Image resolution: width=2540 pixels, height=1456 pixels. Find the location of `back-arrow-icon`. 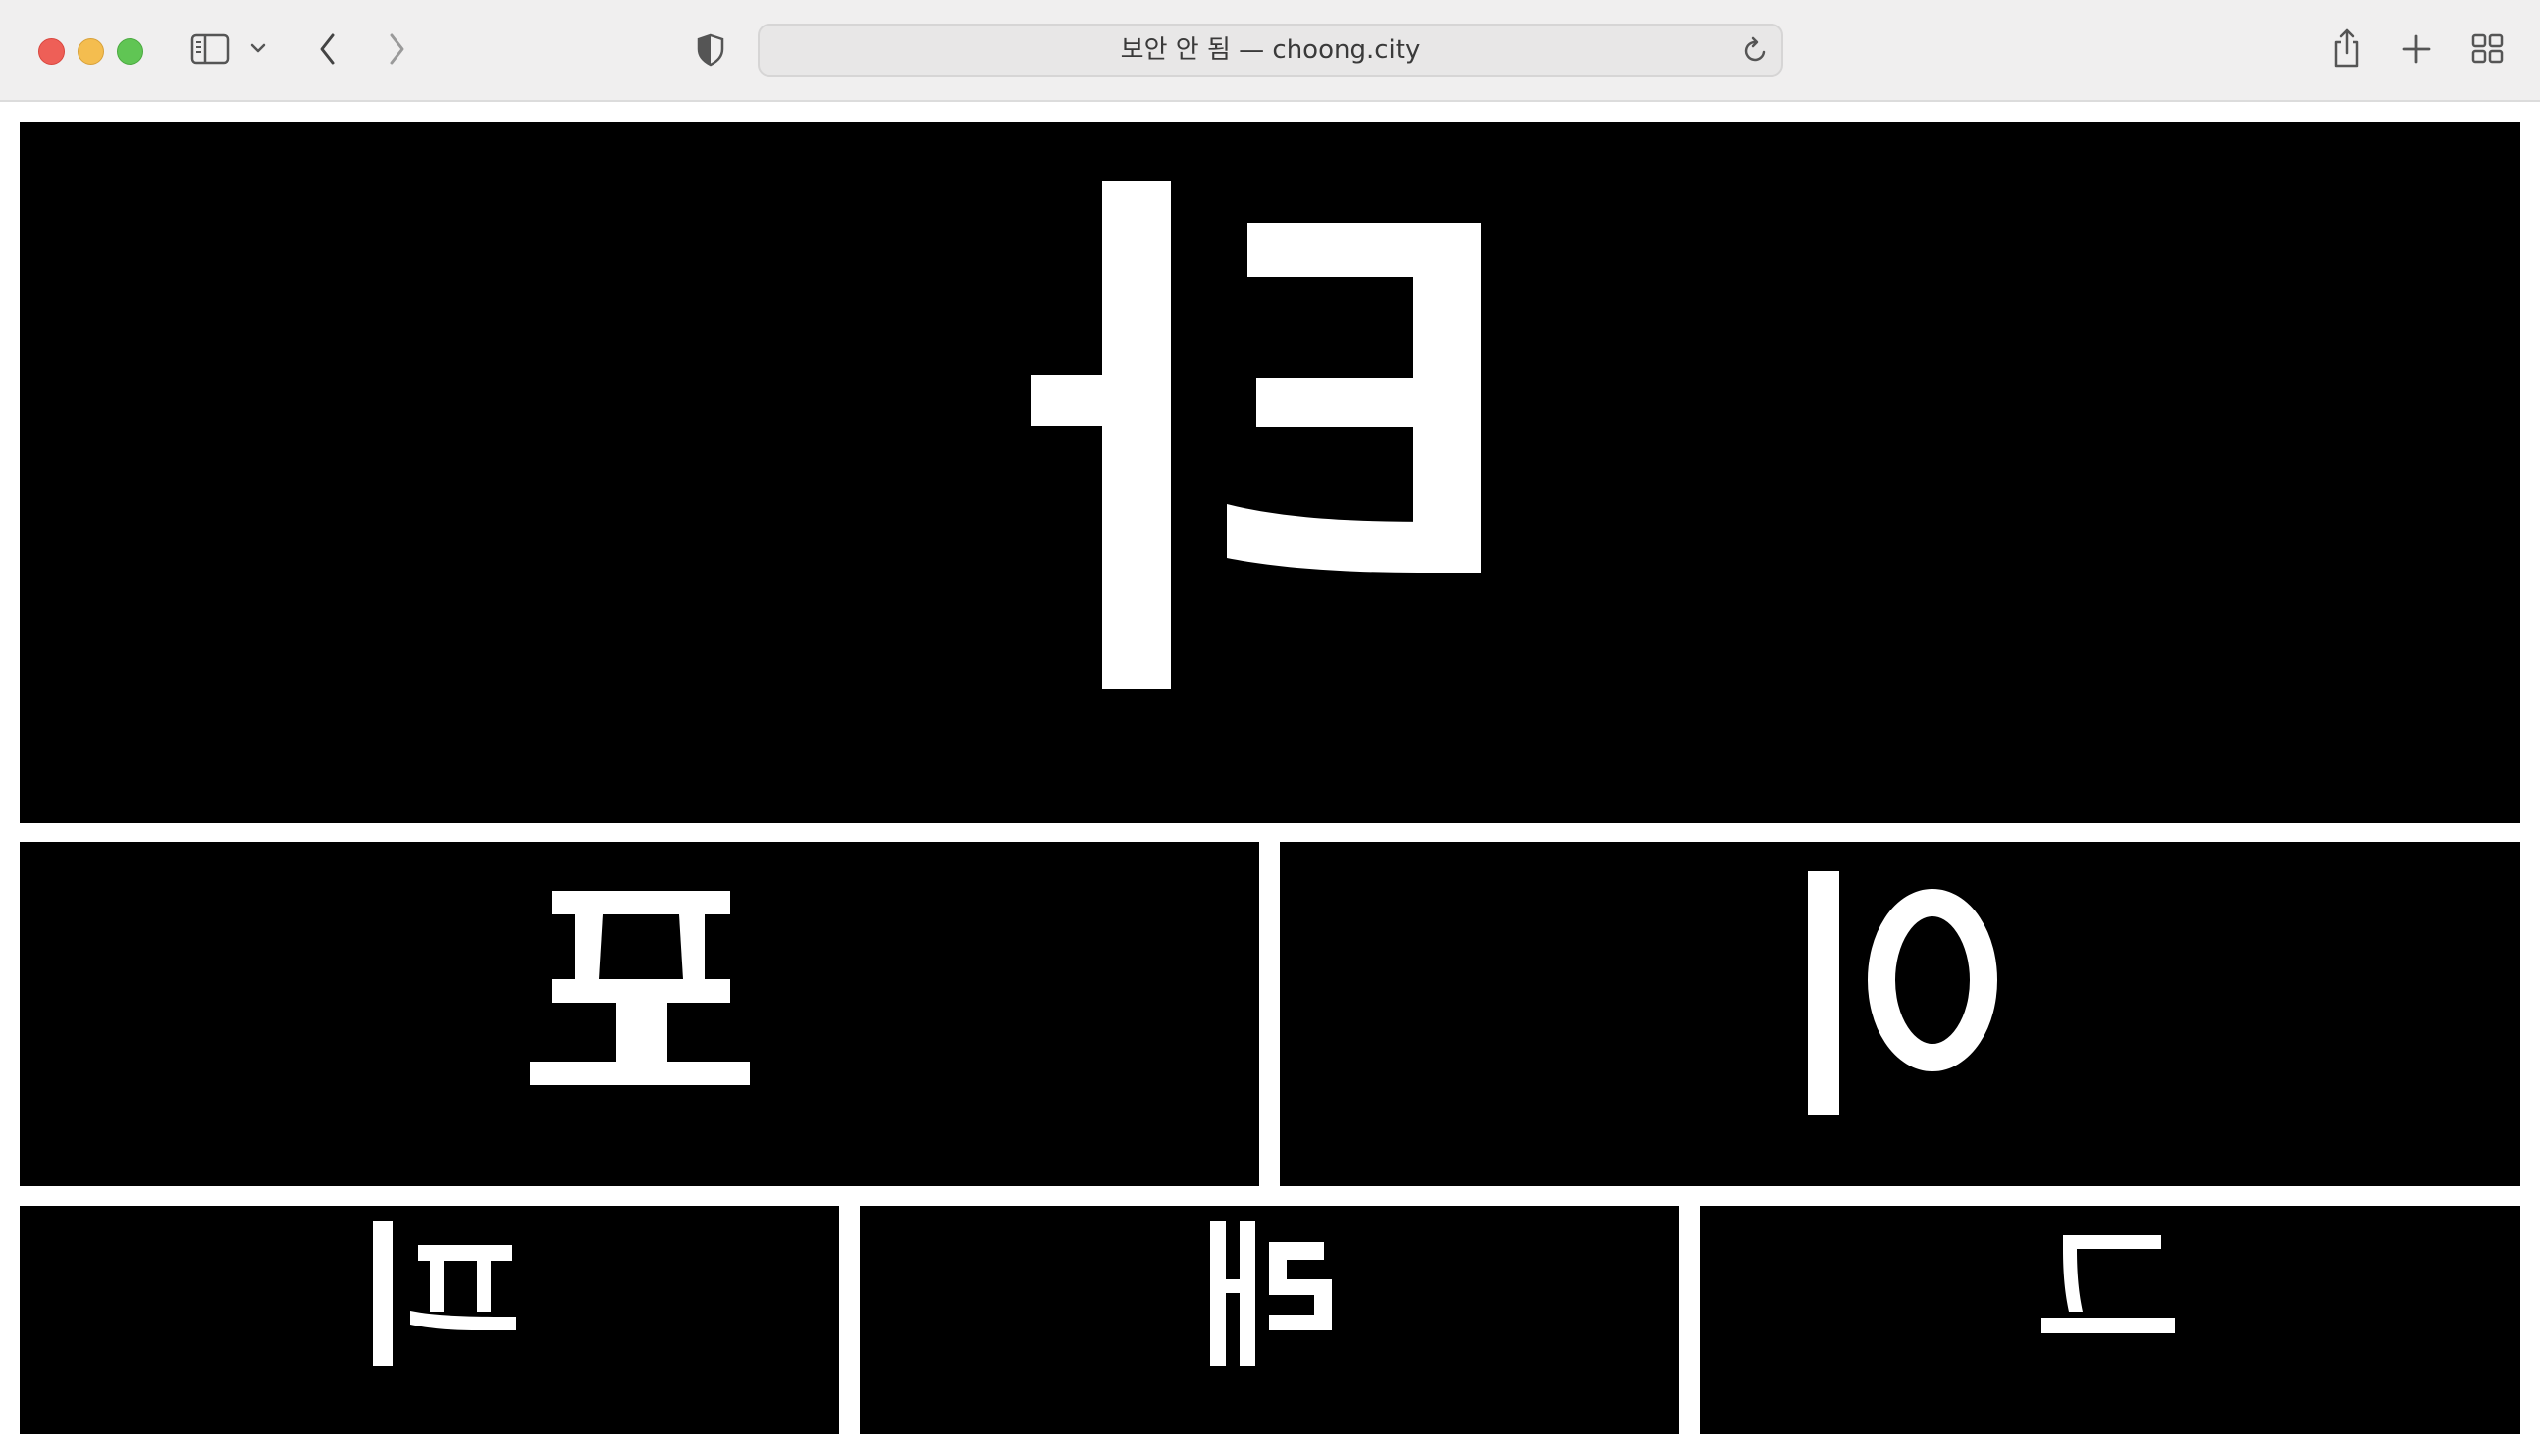

back-arrow-icon is located at coordinates (328, 49).